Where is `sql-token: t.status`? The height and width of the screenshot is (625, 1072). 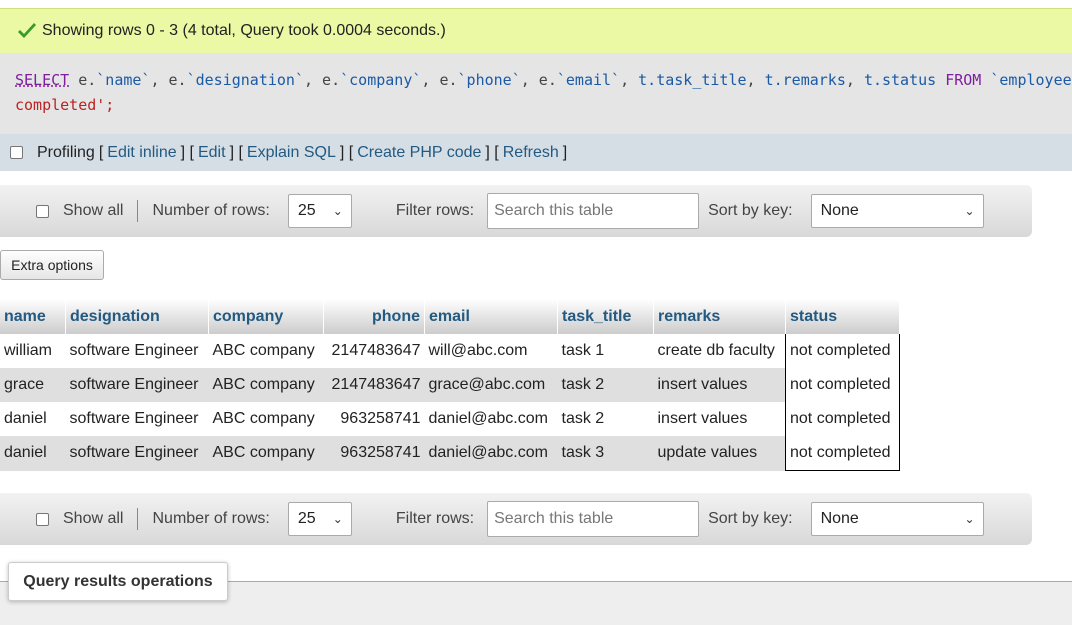 sql-token: t.status is located at coordinates (900, 80).